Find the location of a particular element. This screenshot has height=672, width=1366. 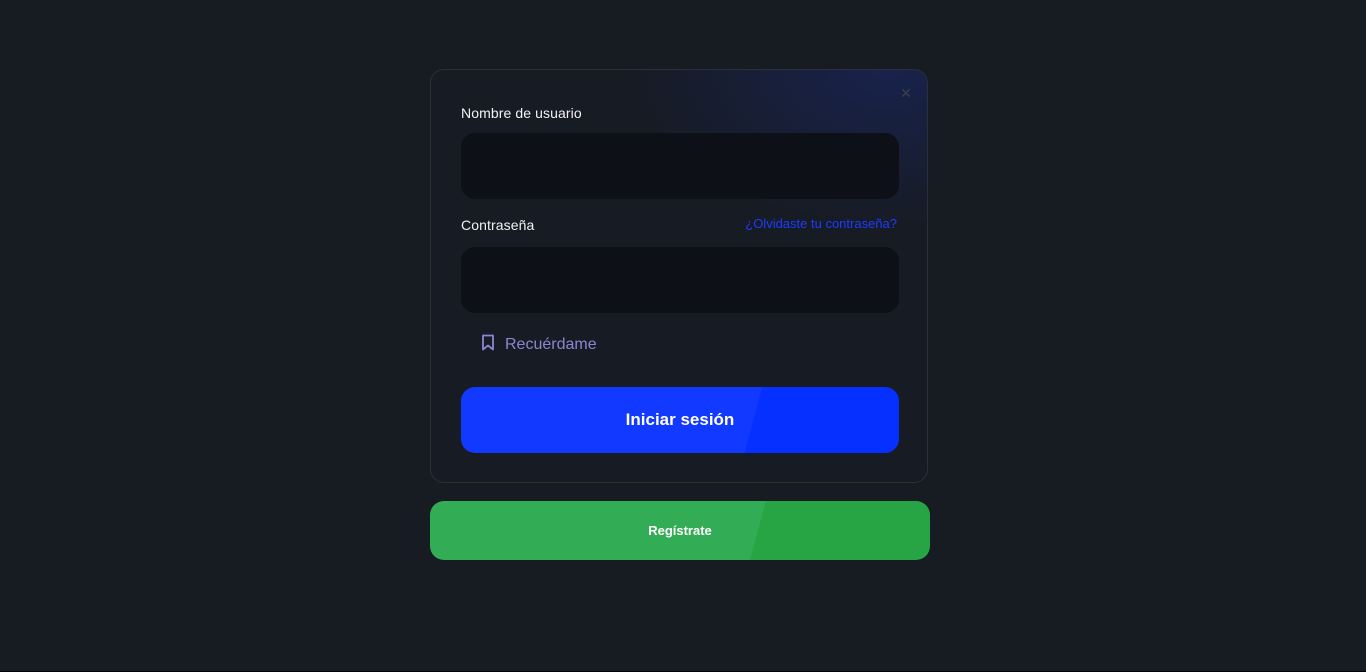

remember-me-label: Recuérdame is located at coordinates (551, 344).